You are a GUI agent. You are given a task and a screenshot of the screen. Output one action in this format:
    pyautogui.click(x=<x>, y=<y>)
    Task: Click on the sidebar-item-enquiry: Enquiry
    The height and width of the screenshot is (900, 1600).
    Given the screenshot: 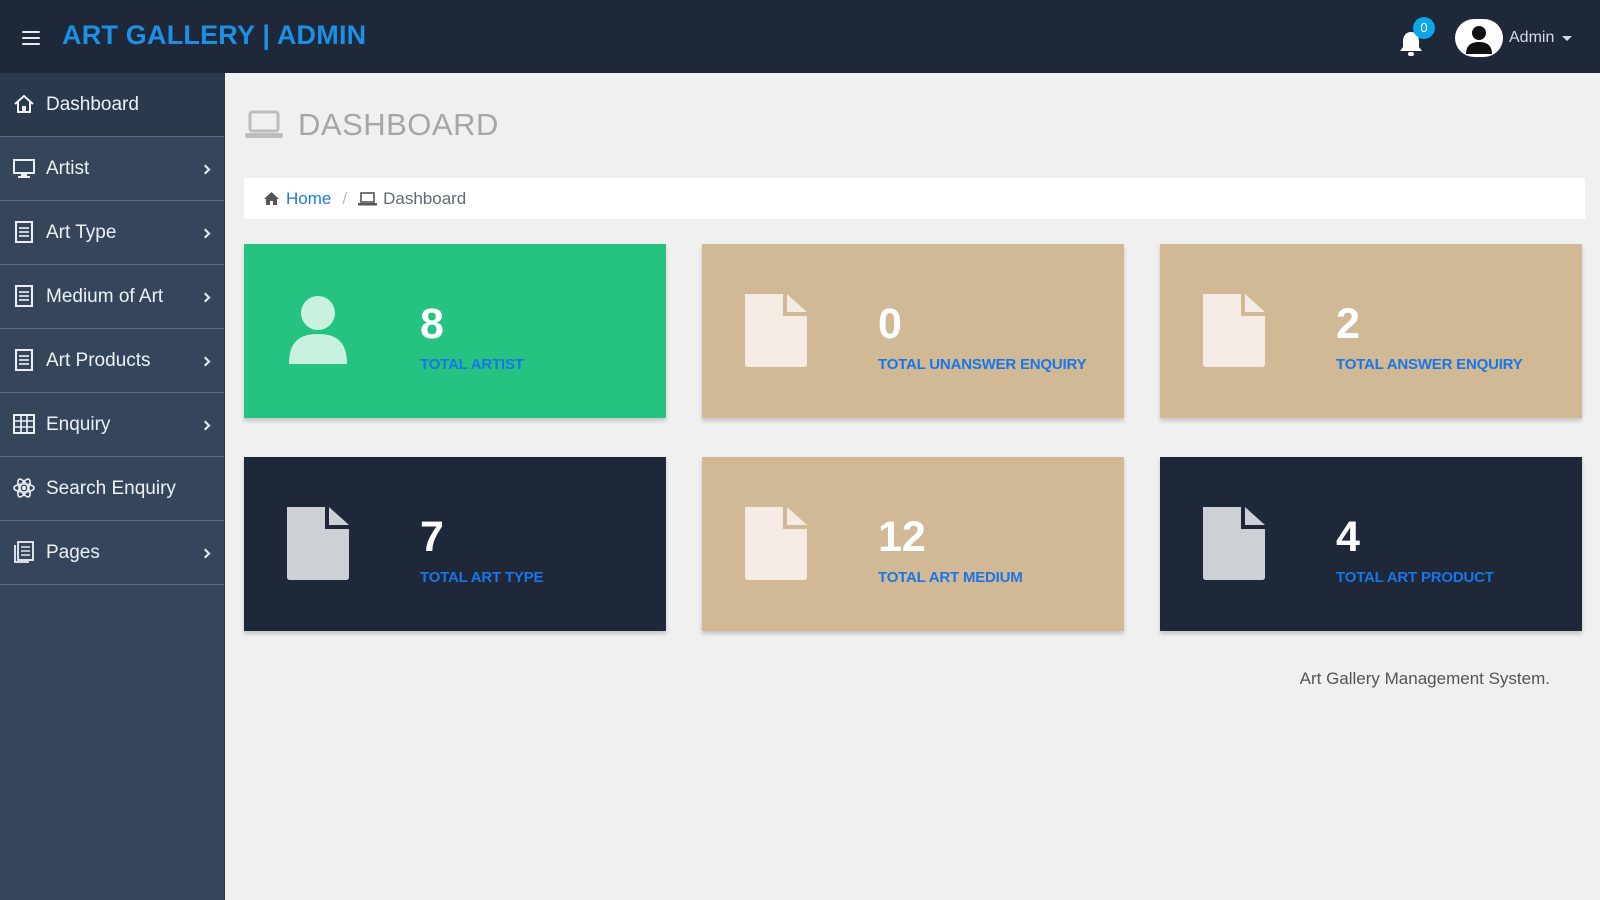 What is the action you would take?
    pyautogui.click(x=112, y=425)
    